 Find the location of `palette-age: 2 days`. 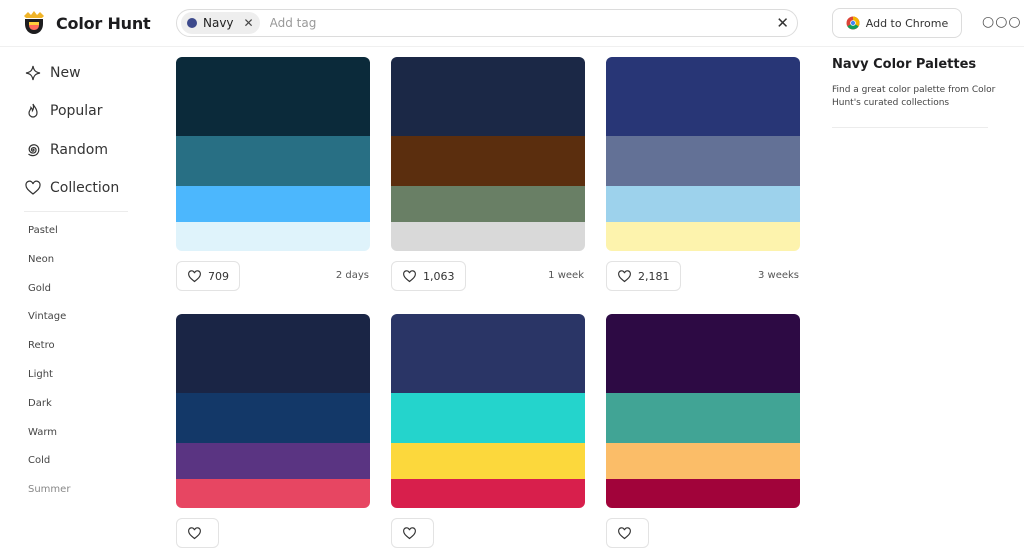

palette-age: 2 days is located at coordinates (352, 275).